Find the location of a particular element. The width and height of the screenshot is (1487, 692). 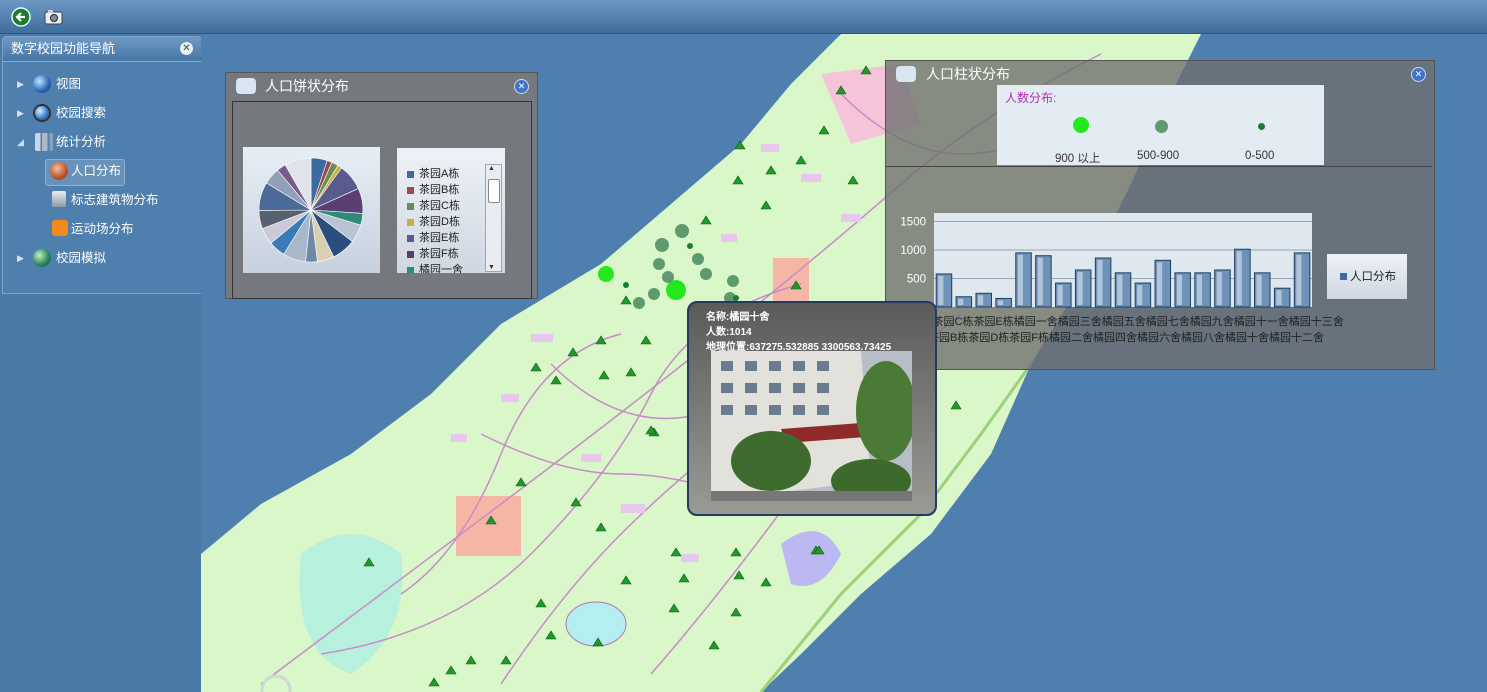

nav-item-view: ▶ 视图 is located at coordinates (102, 84).